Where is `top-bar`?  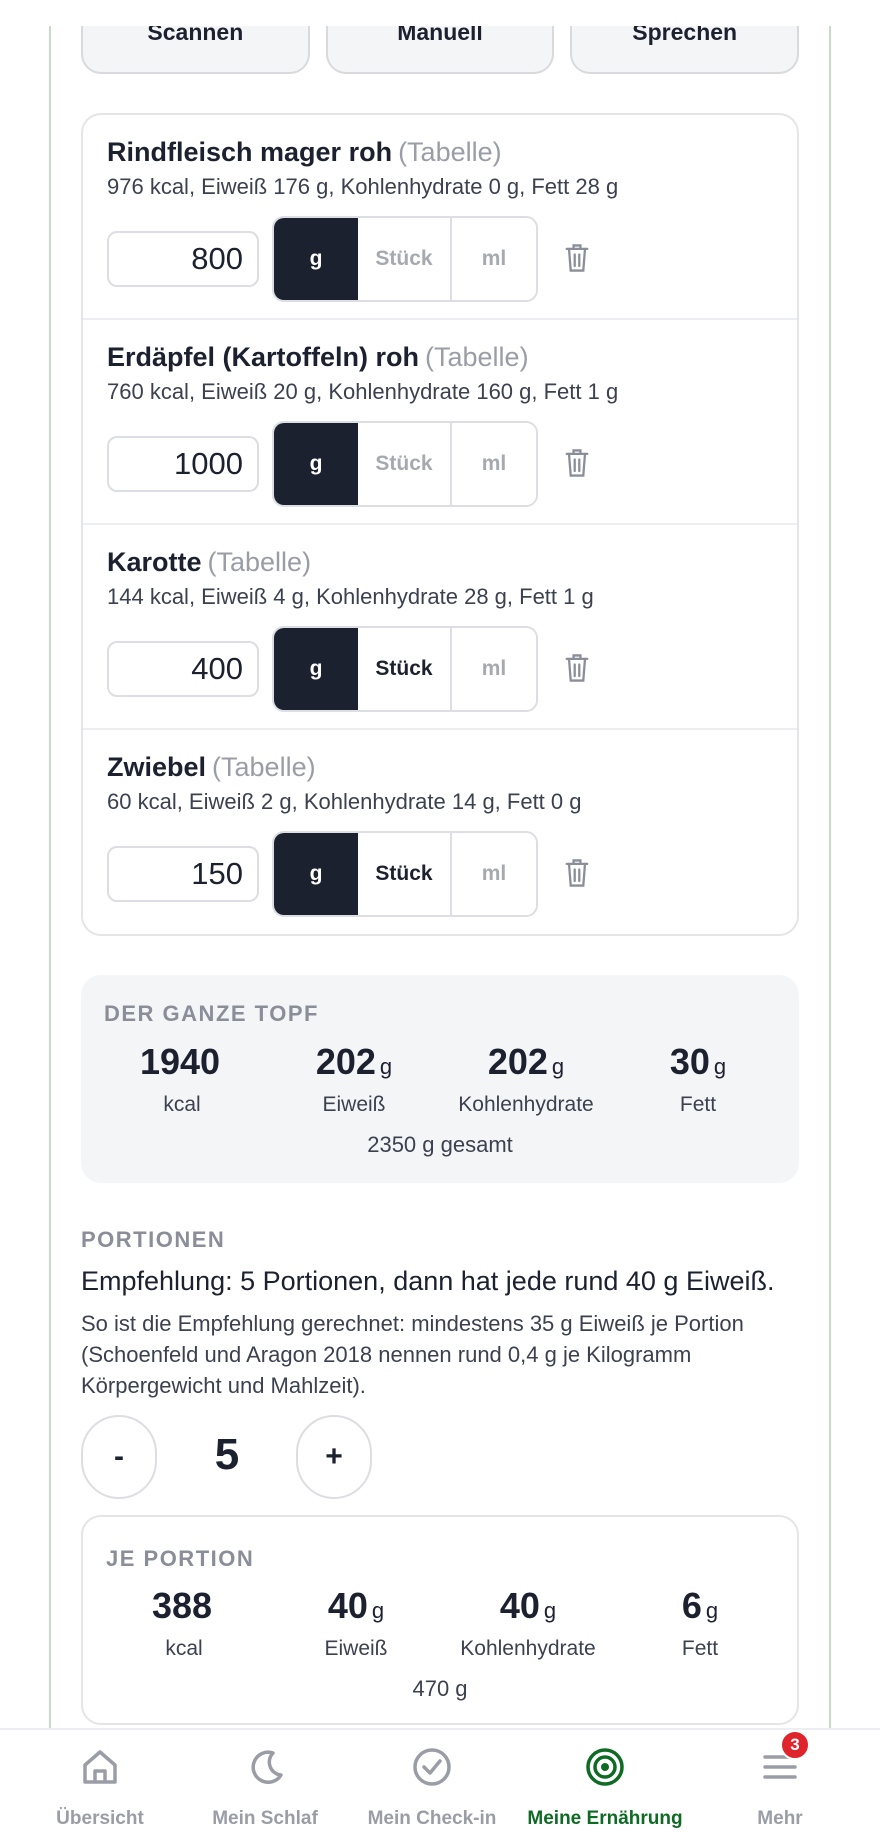
top-bar is located at coordinates (440, 13).